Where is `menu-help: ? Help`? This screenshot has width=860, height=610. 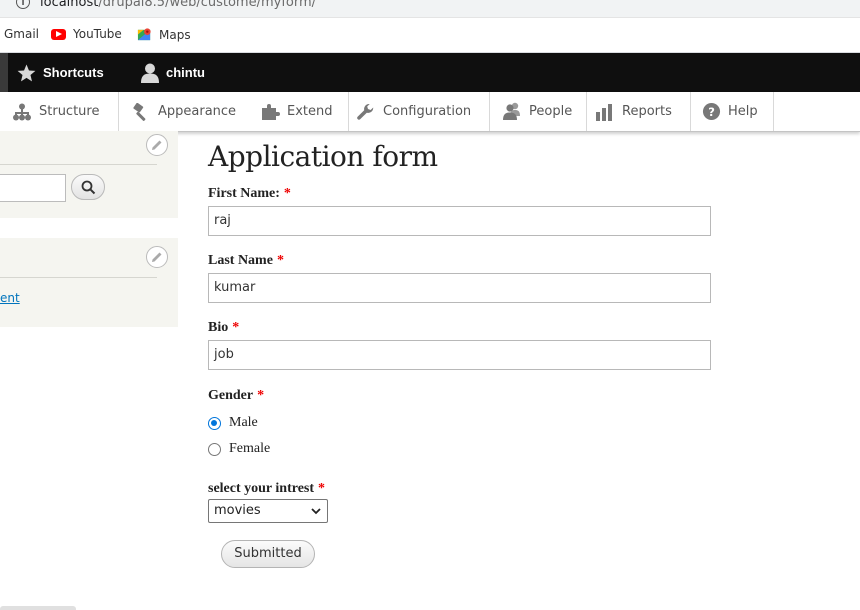
menu-help: ? Help is located at coordinates (732, 111).